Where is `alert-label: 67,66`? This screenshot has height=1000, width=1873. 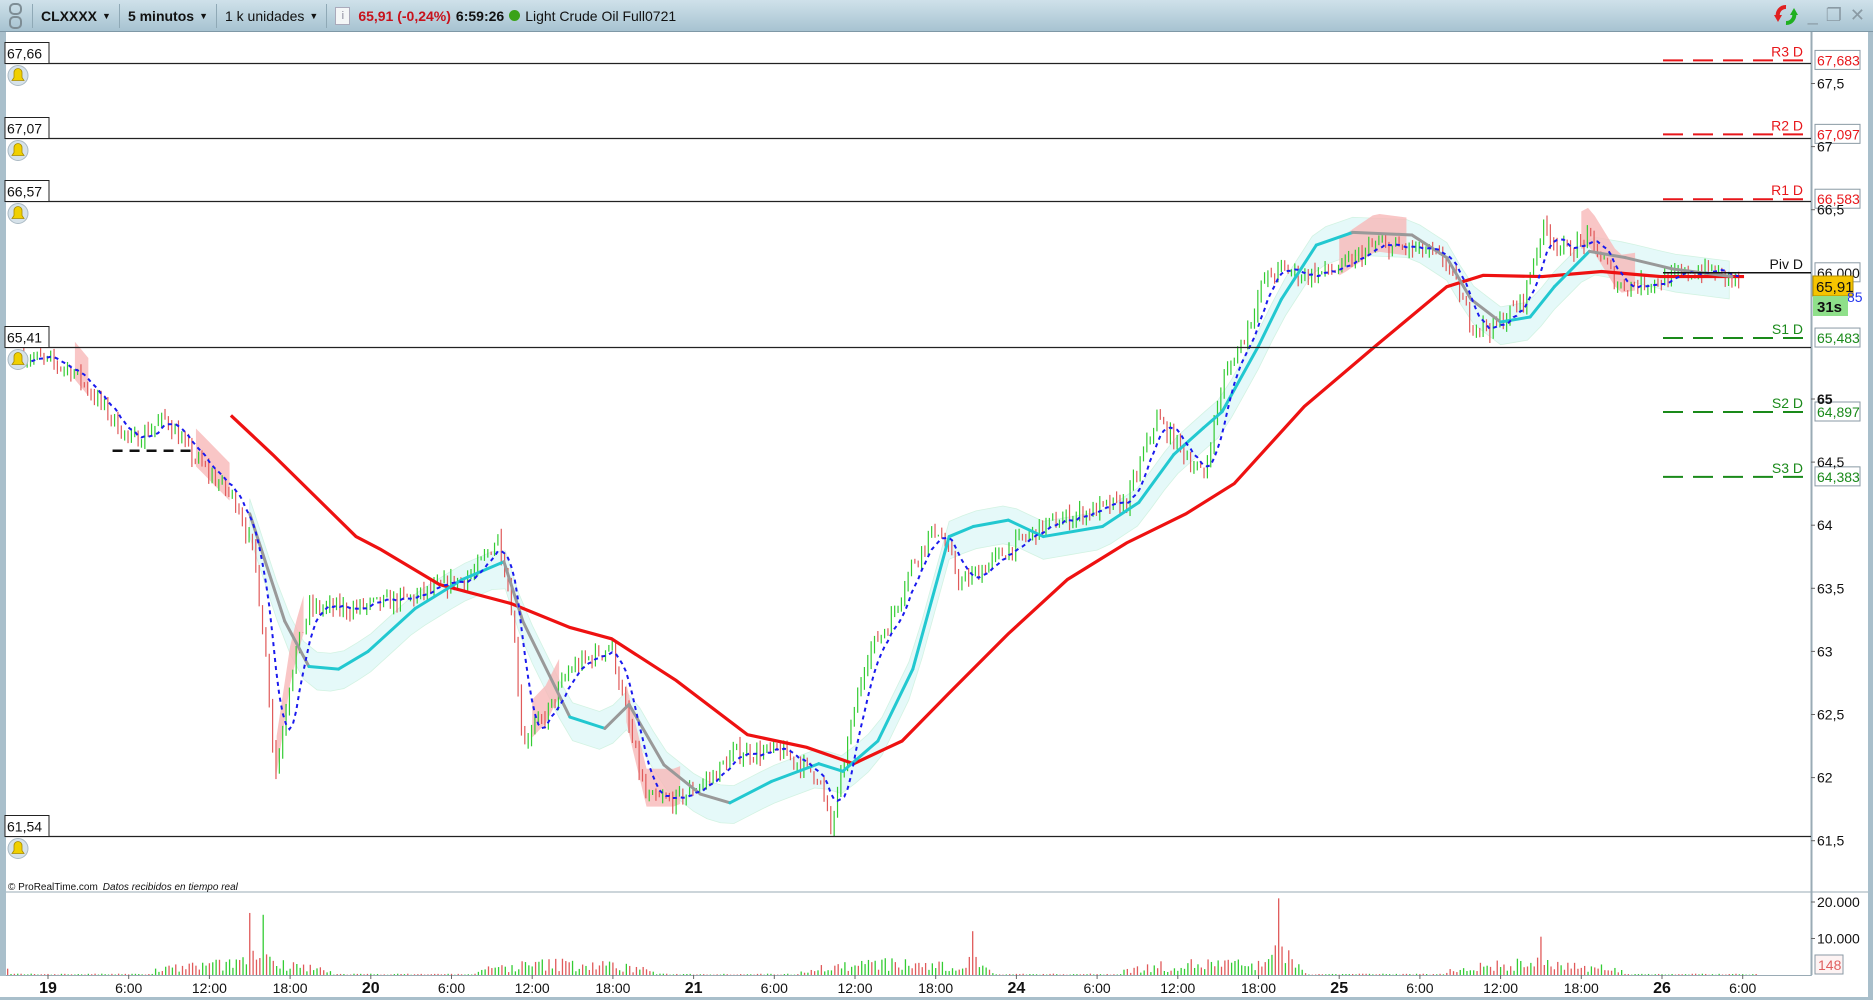 alert-label: 67,66 is located at coordinates (24, 54).